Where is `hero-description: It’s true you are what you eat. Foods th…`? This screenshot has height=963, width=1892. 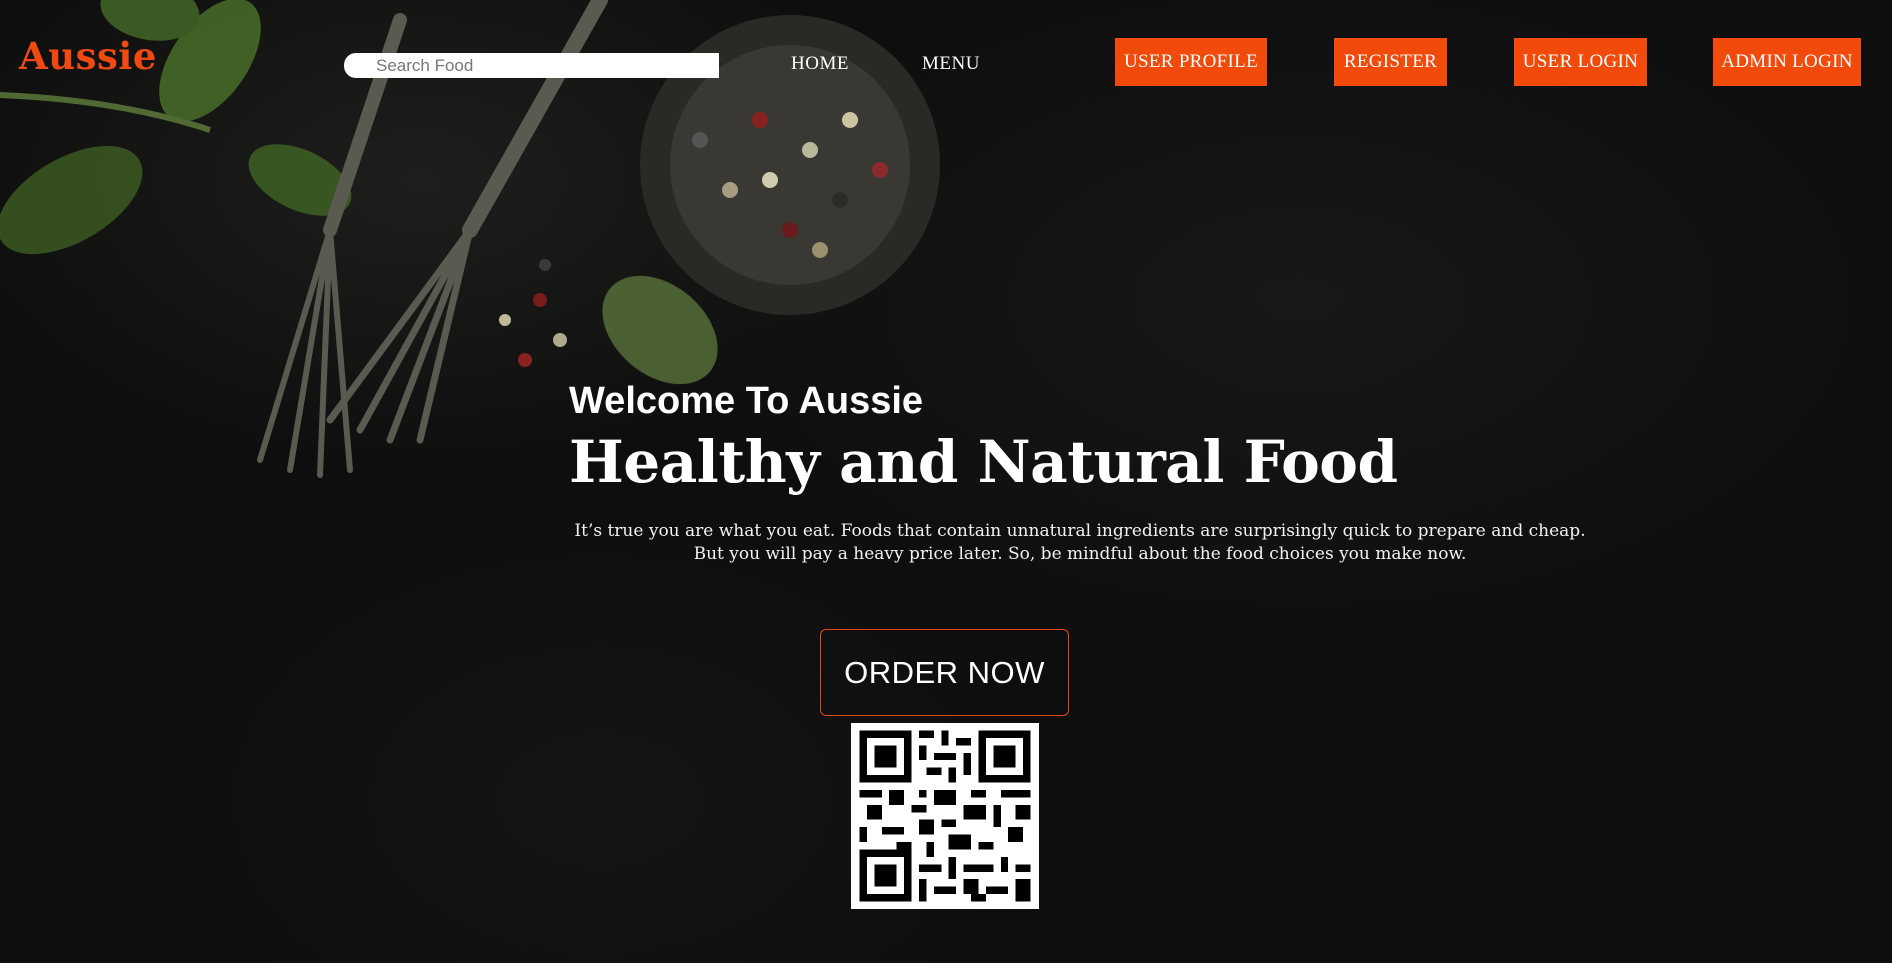 hero-description: It’s true you are what you eat. Foods th… is located at coordinates (1080, 543).